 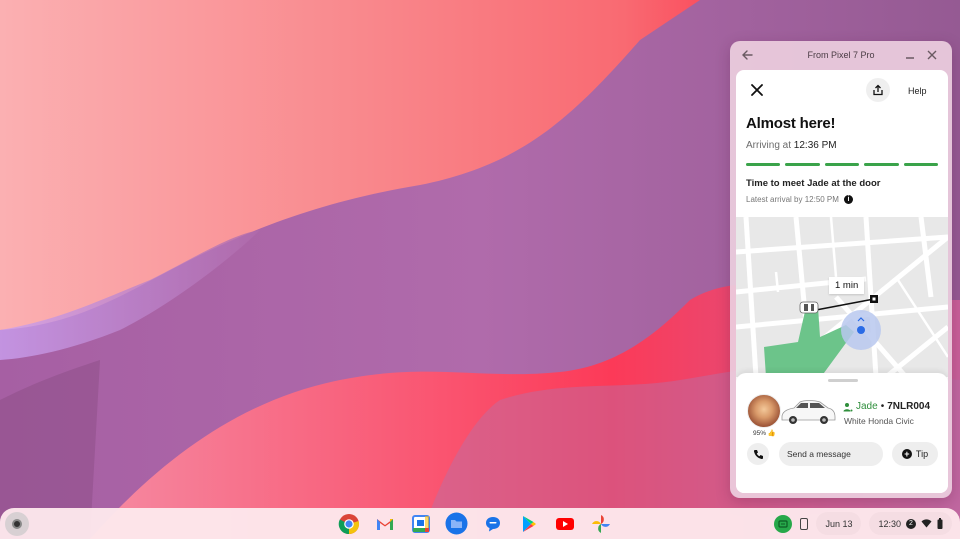 I want to click on user-location-dot, so click(x=861, y=330).